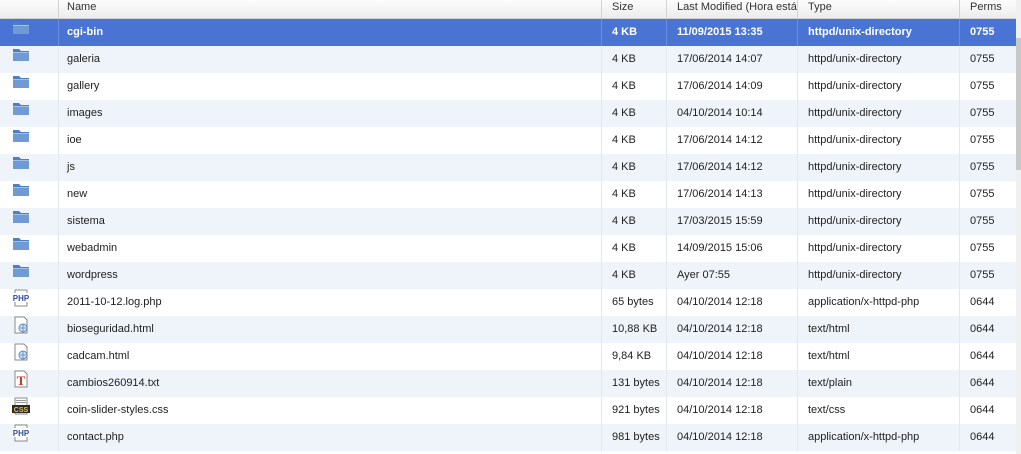 This screenshot has height=454, width=1021. What do you see at coordinates (329, 329) in the screenshot?
I see `file-name: bioseguridad.html` at bounding box center [329, 329].